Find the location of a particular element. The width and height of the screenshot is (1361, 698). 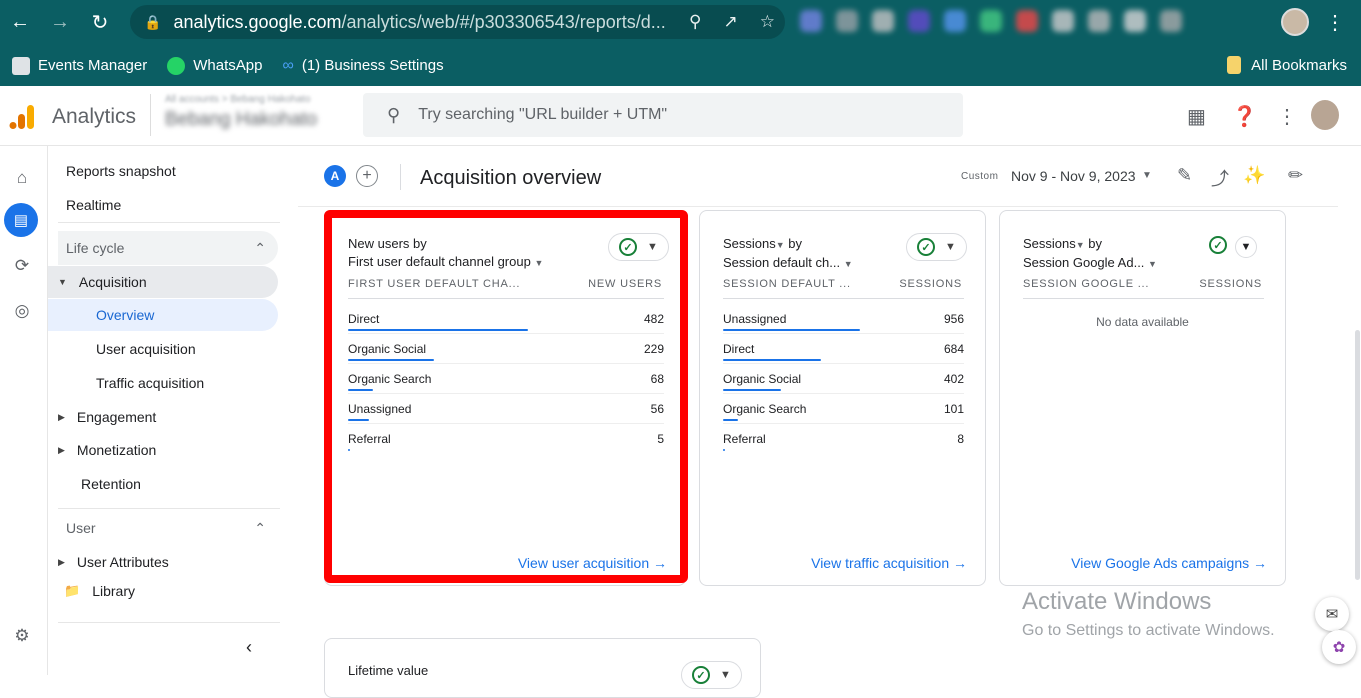

folder-icon: 📁 is located at coordinates (72, 590).